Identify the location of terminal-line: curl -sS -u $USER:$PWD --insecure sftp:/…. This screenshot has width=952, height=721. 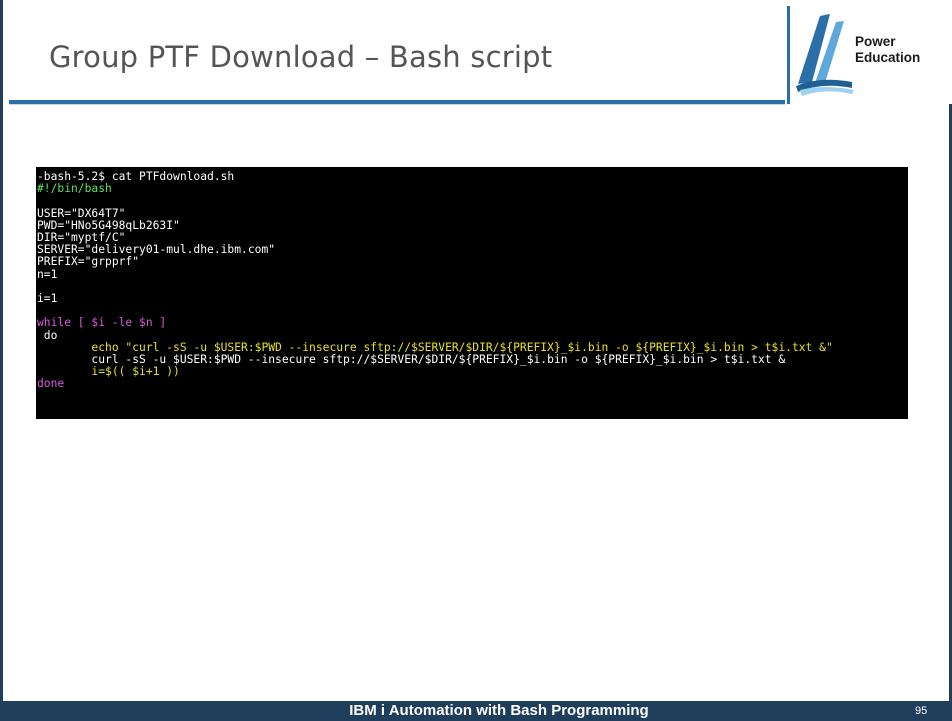
(411, 360).